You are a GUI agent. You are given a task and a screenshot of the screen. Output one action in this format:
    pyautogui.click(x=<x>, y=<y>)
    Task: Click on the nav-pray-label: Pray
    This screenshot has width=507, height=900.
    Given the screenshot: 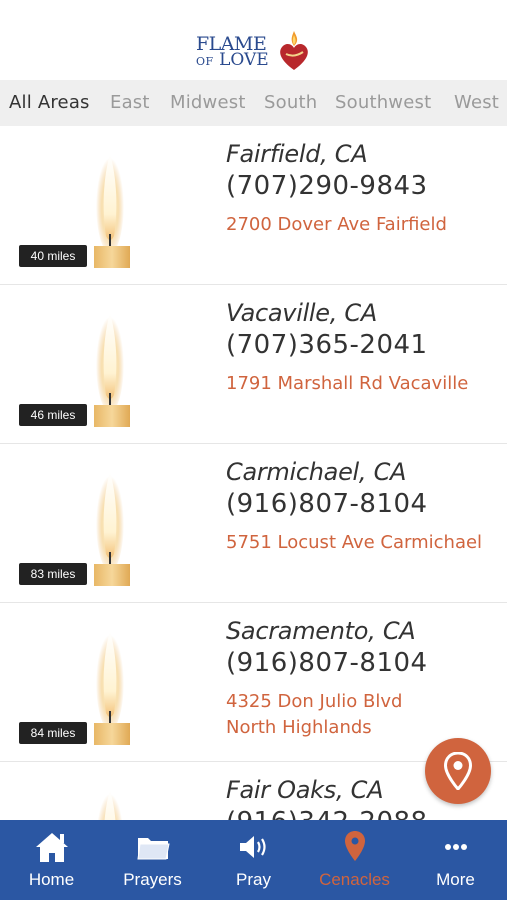 What is the action you would take?
    pyautogui.click(x=253, y=879)
    